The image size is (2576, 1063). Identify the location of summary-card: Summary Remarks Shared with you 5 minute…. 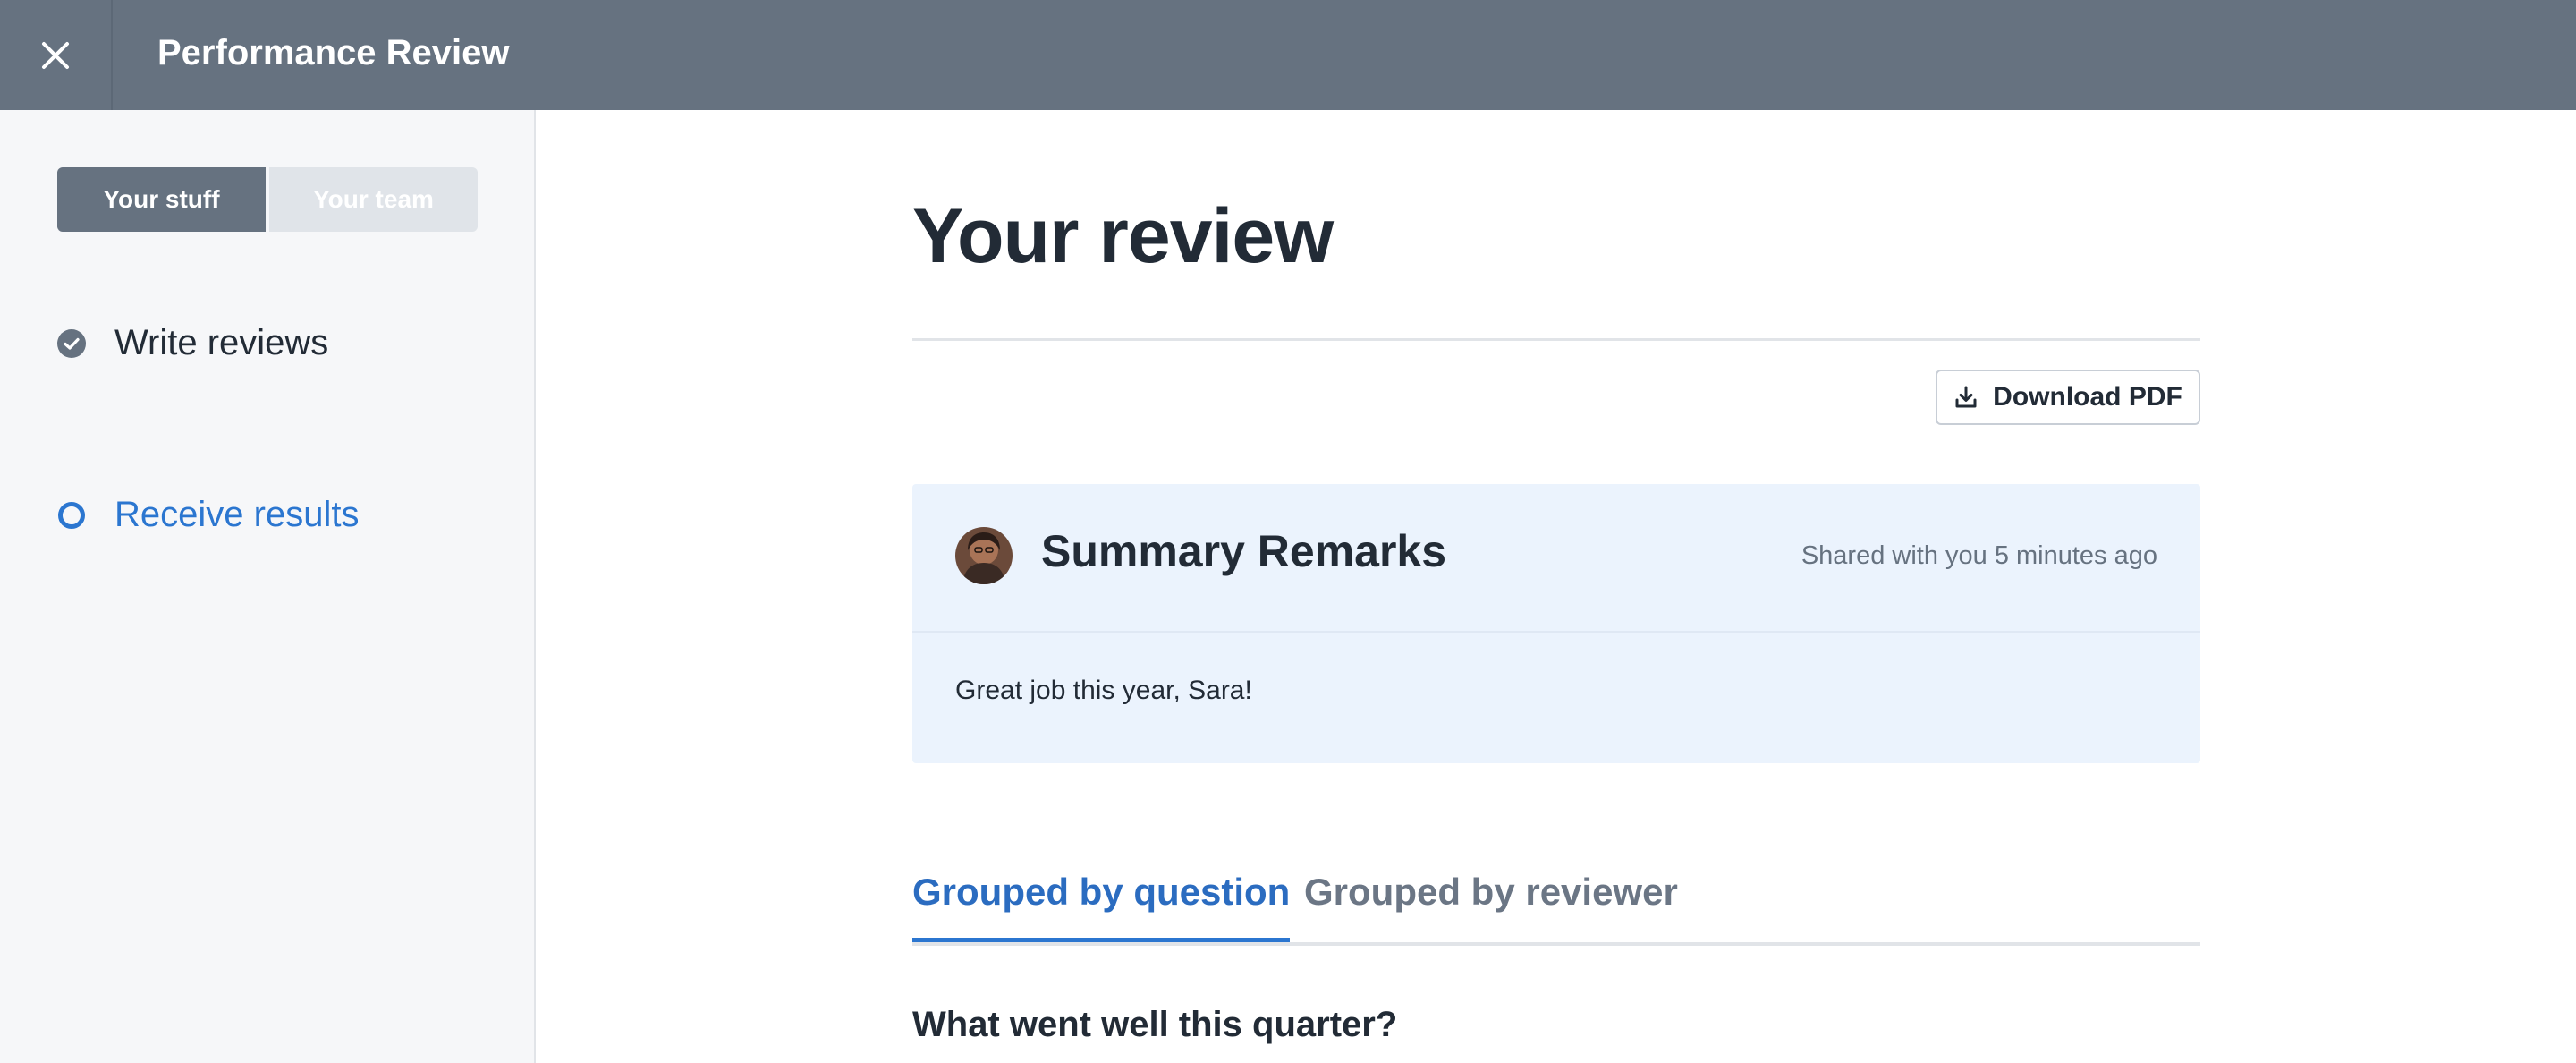
(1556, 623).